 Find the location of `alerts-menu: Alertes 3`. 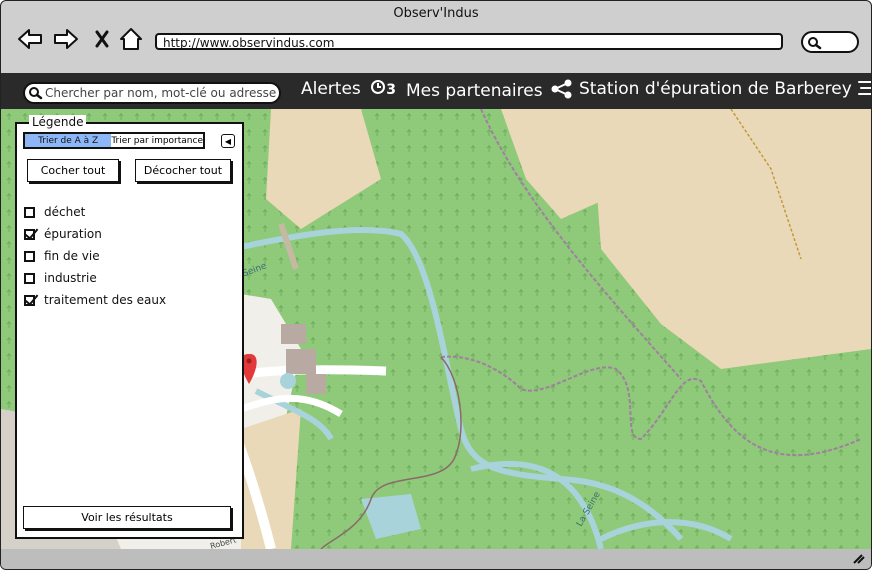

alerts-menu: Alertes 3 is located at coordinates (348, 89).